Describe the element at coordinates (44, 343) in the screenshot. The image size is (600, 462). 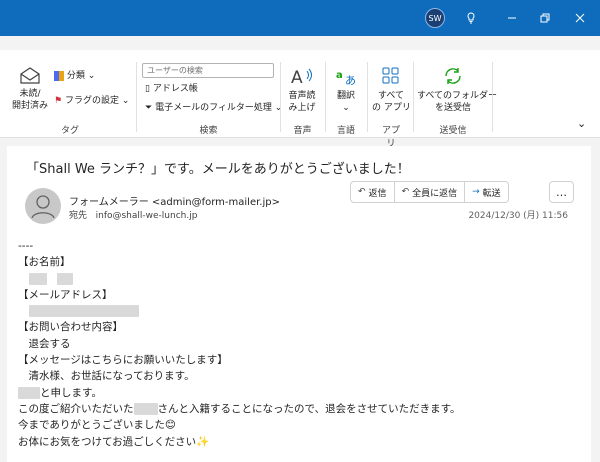
I see `inquiry-value: 退会する` at that location.